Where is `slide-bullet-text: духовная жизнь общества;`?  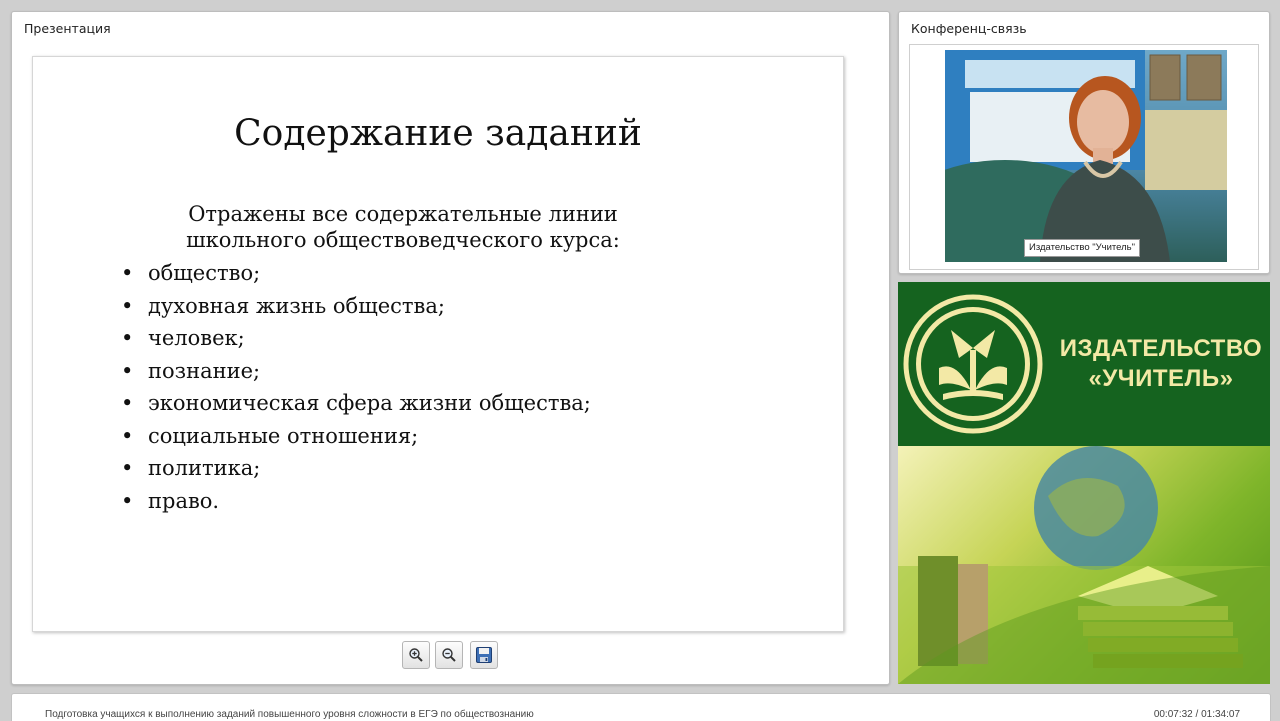
slide-bullet-text: духовная жизнь общества; is located at coordinates (296, 305).